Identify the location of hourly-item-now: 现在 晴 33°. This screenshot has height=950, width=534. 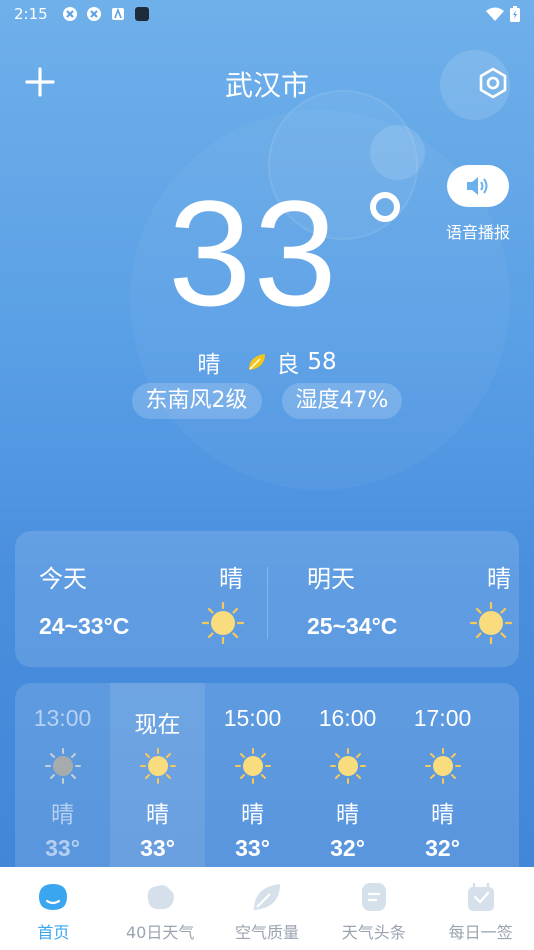
(157, 783).